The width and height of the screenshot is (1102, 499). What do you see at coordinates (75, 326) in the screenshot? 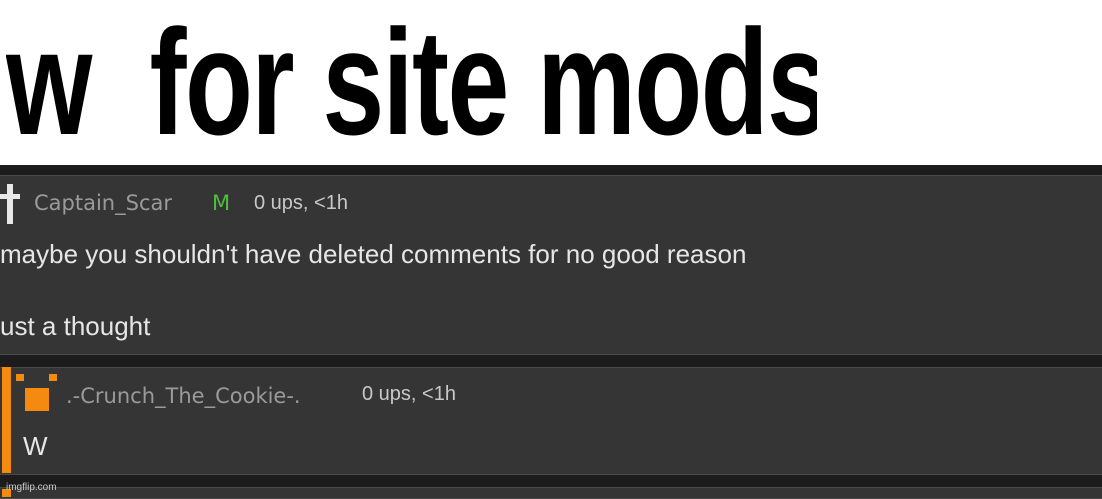
I see `comment-text-line: ust a thought` at bounding box center [75, 326].